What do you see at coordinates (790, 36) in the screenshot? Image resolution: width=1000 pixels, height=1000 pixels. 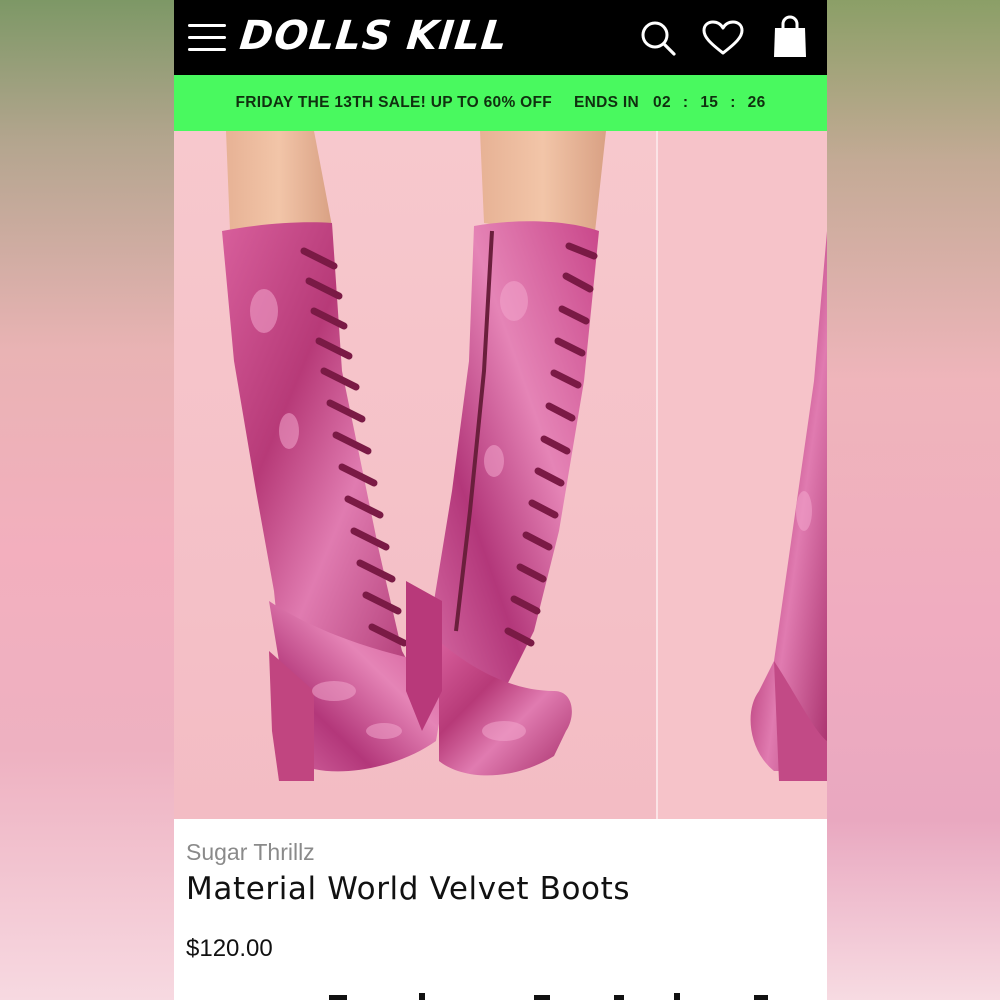 I see `bag-icon` at bounding box center [790, 36].